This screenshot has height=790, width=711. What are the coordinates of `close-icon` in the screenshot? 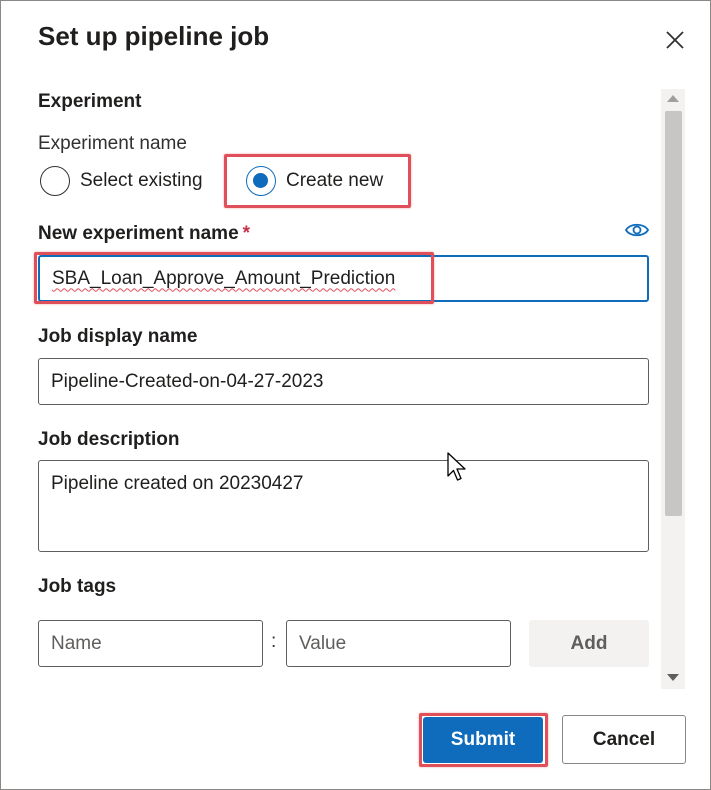 It's located at (675, 40).